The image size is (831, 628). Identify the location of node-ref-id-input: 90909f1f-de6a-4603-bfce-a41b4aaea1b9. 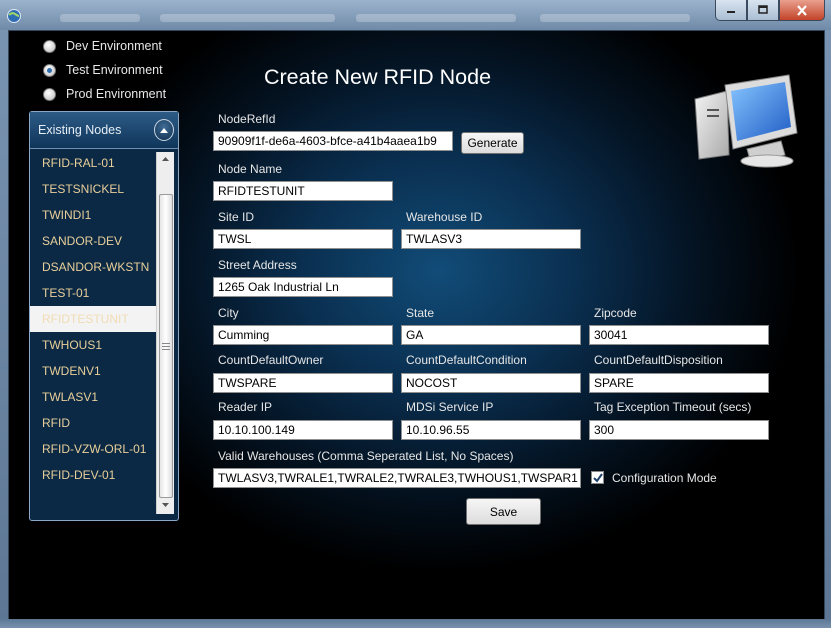
(333, 141).